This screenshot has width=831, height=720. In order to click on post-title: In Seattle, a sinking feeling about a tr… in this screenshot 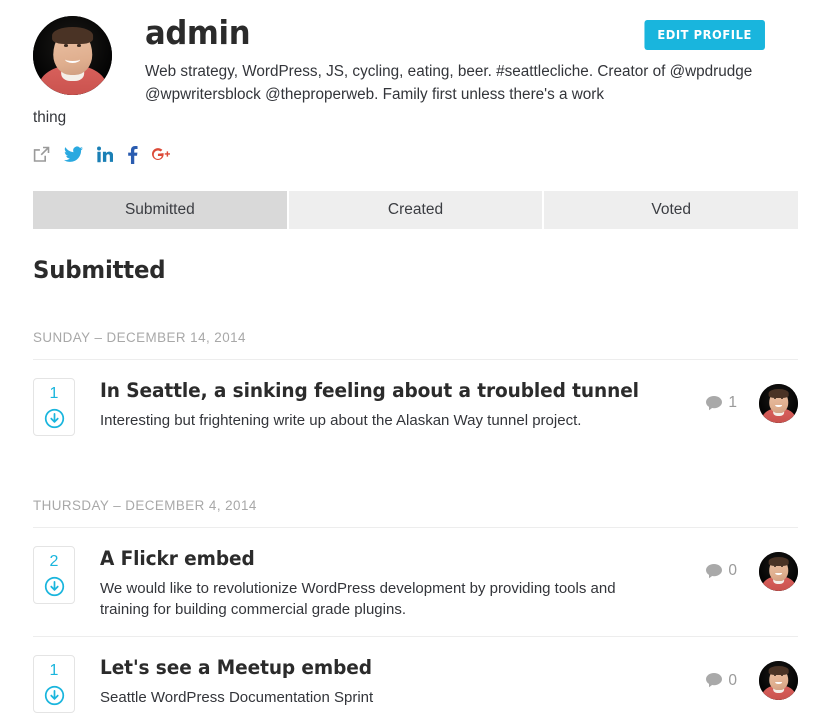, I will do `click(381, 390)`.